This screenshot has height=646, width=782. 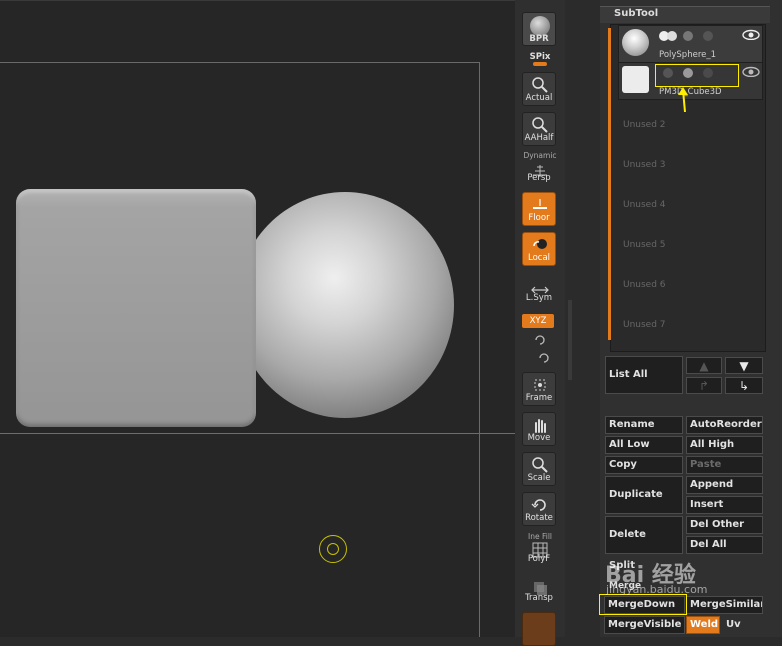 What do you see at coordinates (136, 308) in the screenshot?
I see `cube-mesh` at bounding box center [136, 308].